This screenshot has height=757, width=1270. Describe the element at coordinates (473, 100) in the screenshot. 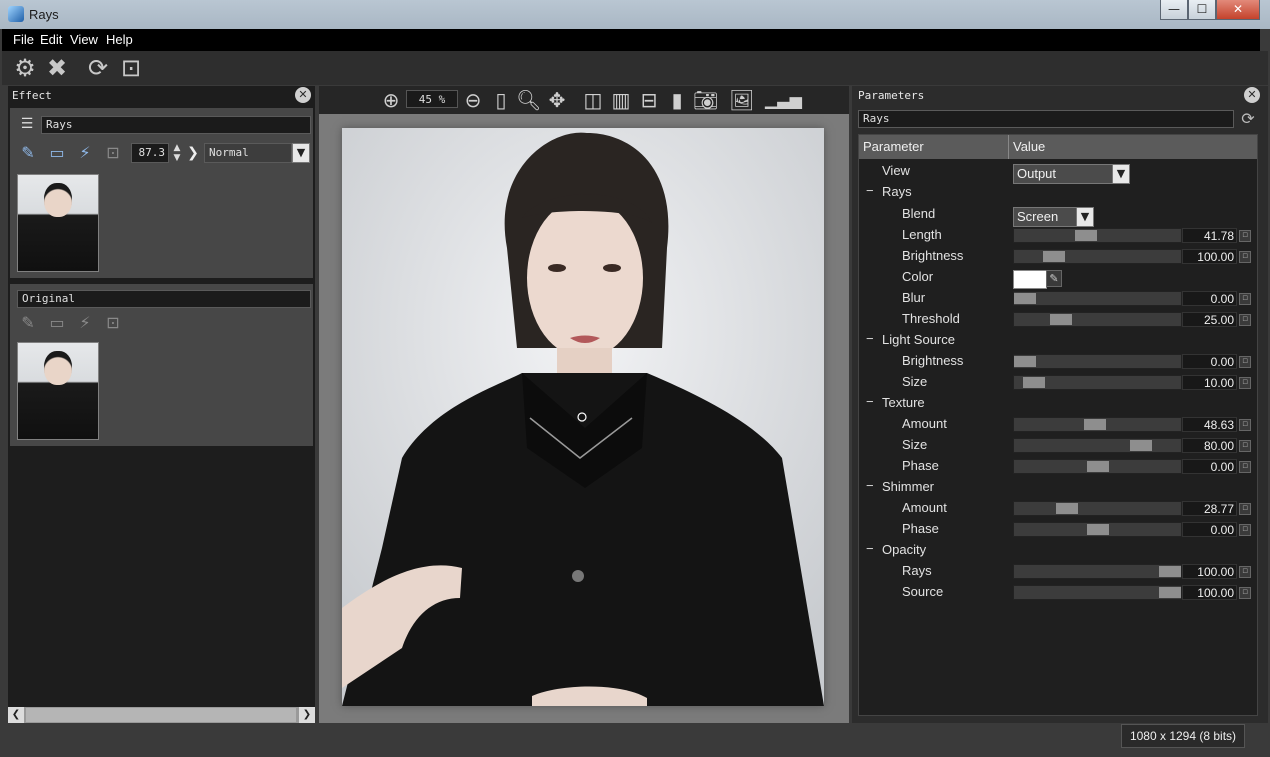

I see `zoom-out-icon: ⊖` at that location.